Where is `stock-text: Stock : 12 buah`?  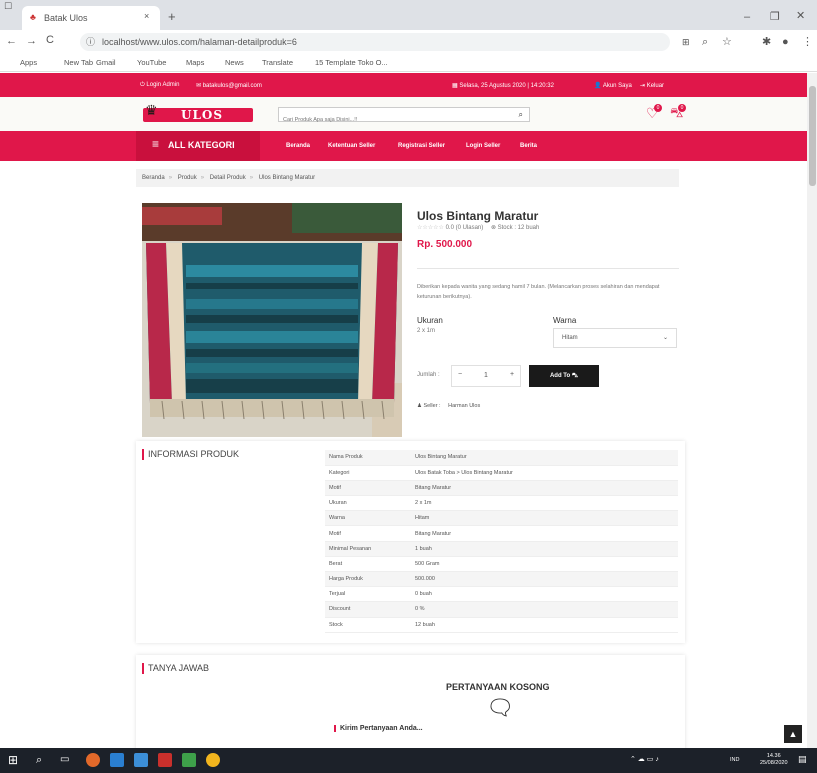
stock-text: Stock : 12 buah is located at coordinates (518, 228).